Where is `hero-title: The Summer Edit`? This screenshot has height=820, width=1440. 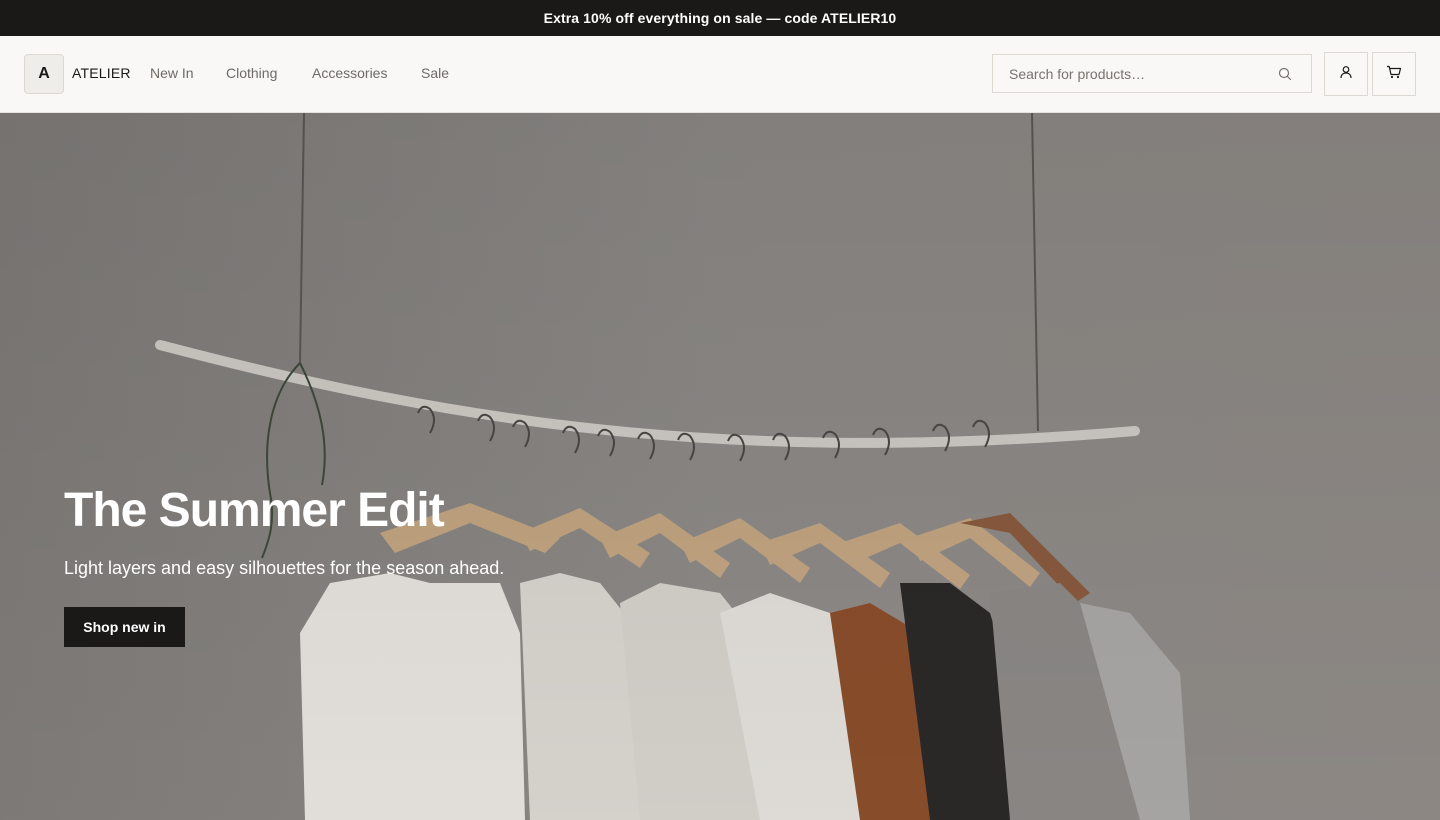
hero-title: The Summer Edit is located at coordinates (254, 510).